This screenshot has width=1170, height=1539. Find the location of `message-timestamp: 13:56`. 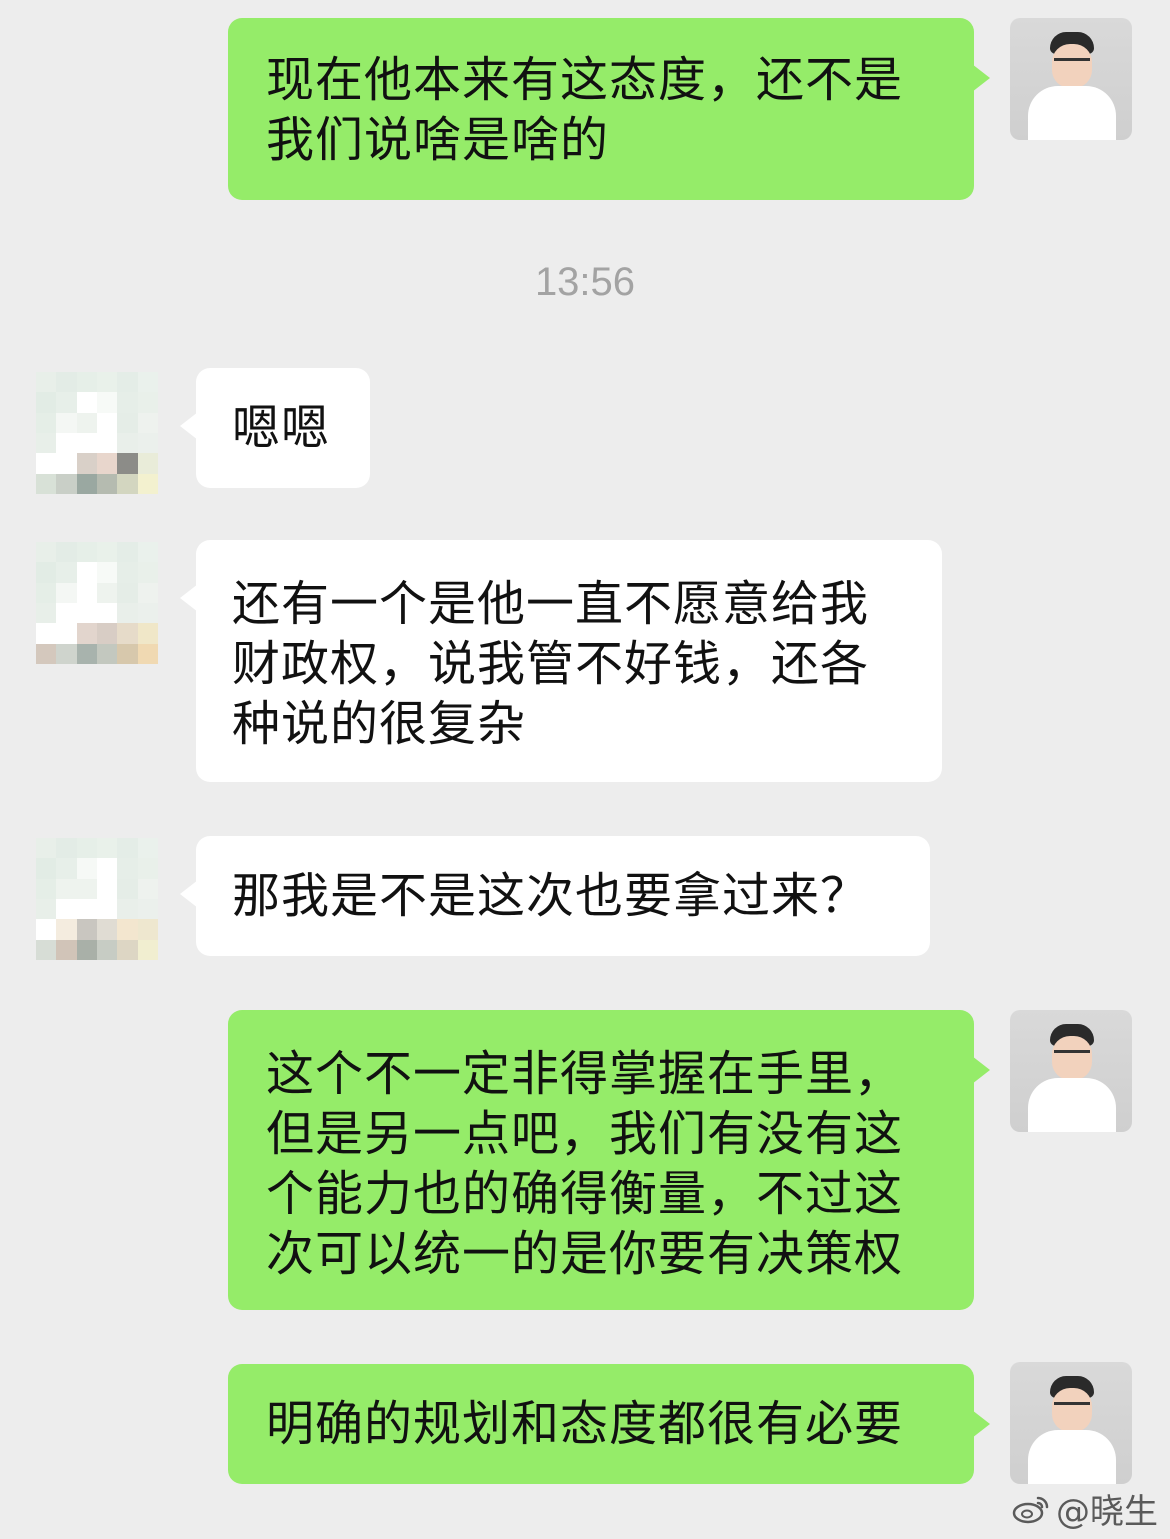

message-timestamp: 13:56 is located at coordinates (585, 282).